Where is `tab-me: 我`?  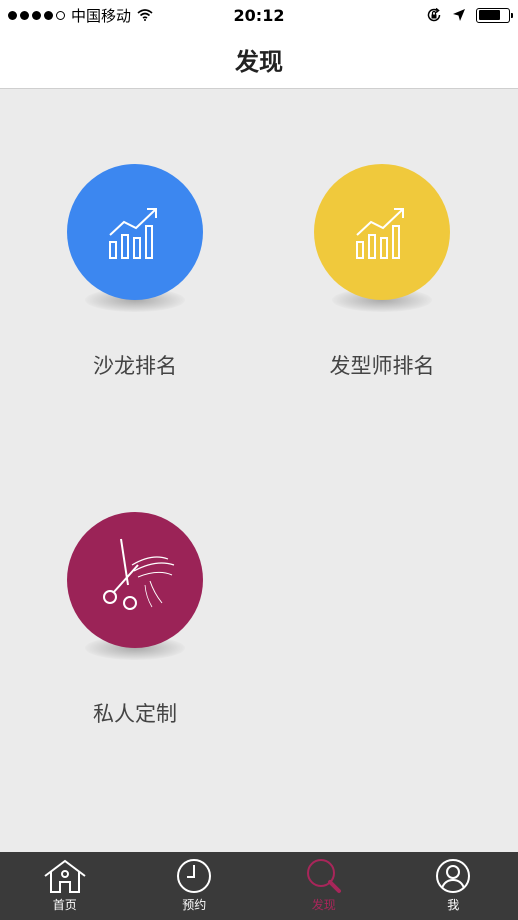 tab-me: 我 is located at coordinates (453, 886).